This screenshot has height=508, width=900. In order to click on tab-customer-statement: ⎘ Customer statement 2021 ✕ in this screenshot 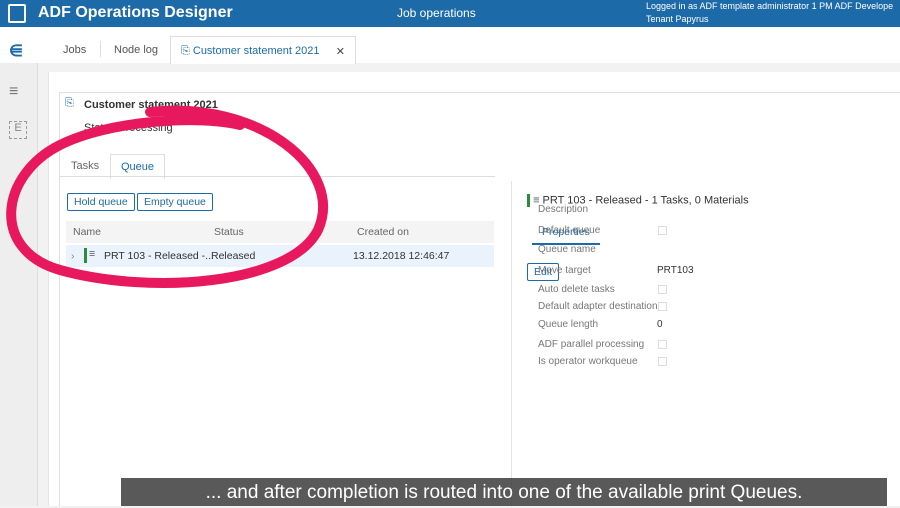, I will do `click(263, 50)`.